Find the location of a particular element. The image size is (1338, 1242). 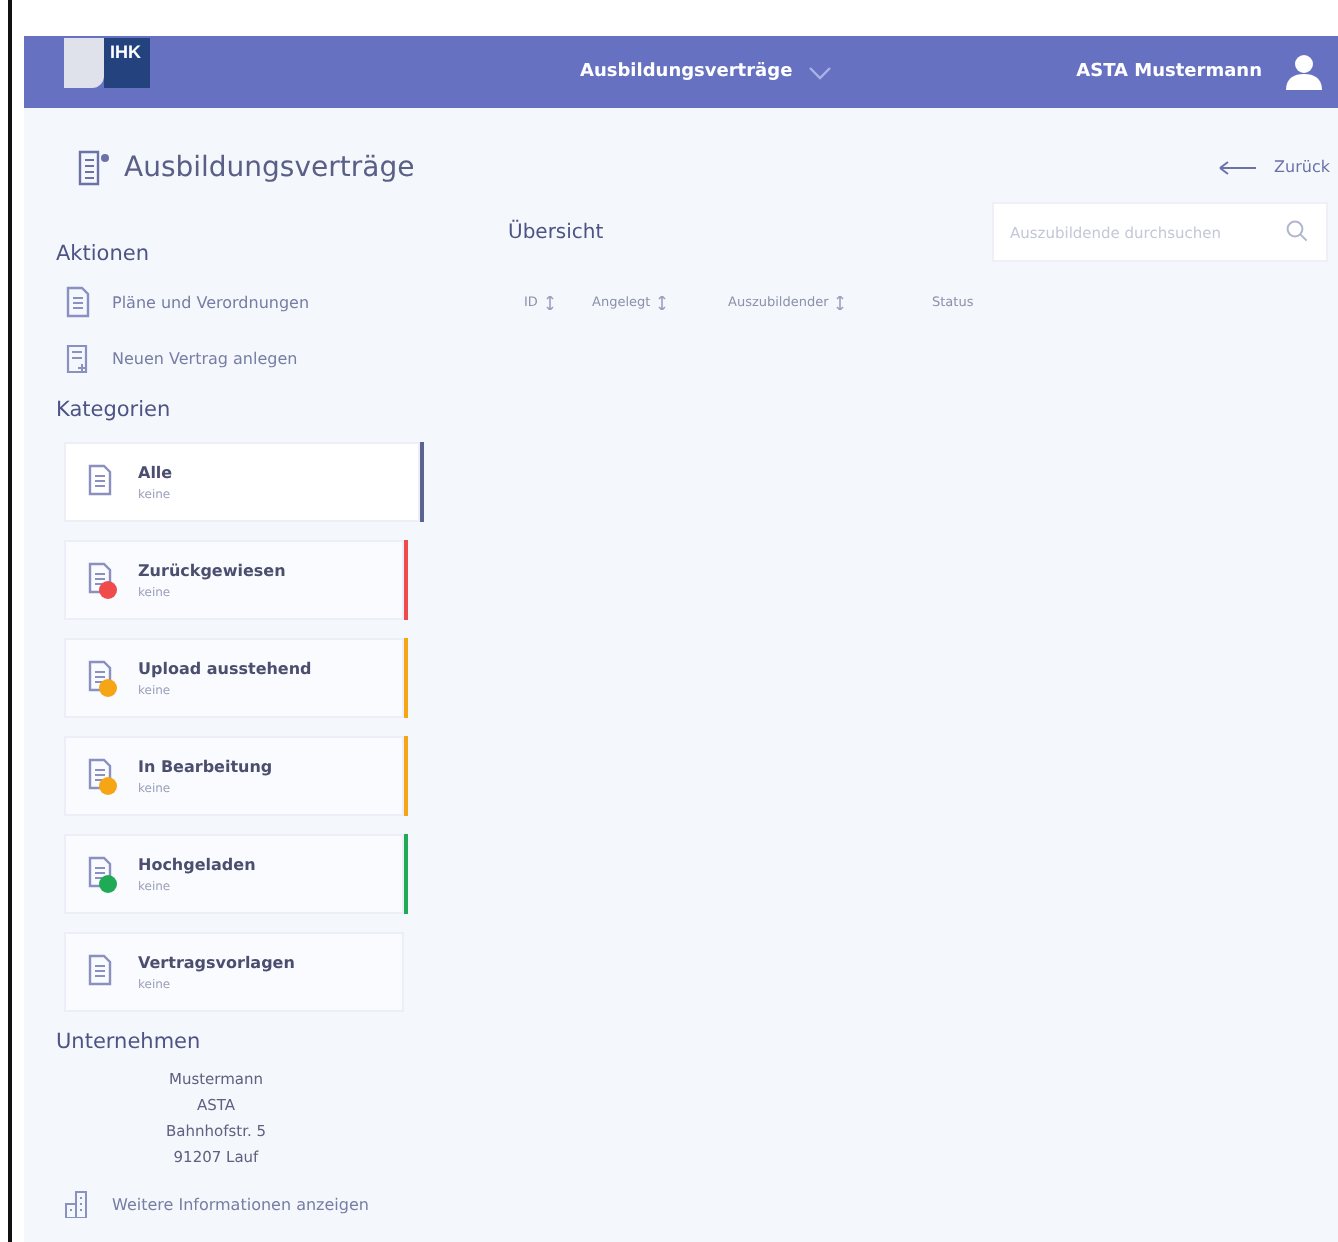

action-link: Neuen Vertrag anlegen is located at coordinates (252, 358).